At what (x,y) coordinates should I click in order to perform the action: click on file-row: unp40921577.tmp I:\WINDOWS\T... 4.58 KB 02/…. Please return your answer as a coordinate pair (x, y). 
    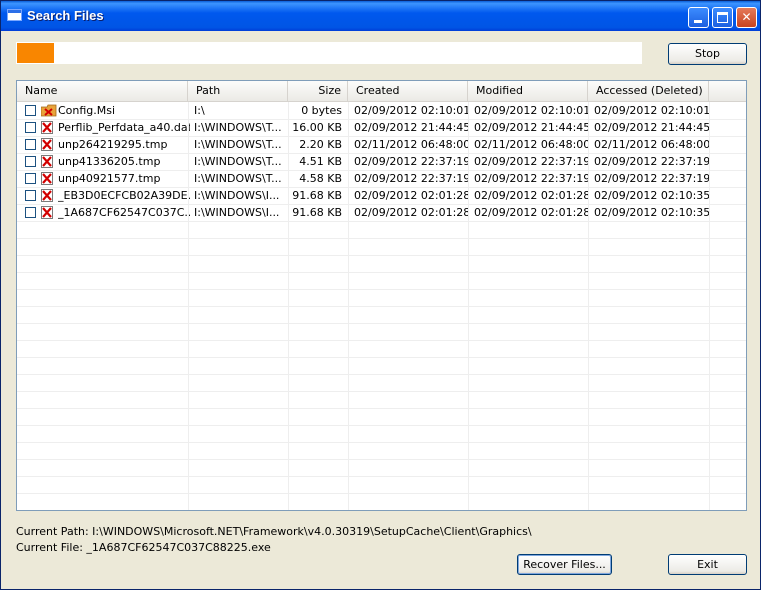
    Looking at the image, I should click on (381, 179).